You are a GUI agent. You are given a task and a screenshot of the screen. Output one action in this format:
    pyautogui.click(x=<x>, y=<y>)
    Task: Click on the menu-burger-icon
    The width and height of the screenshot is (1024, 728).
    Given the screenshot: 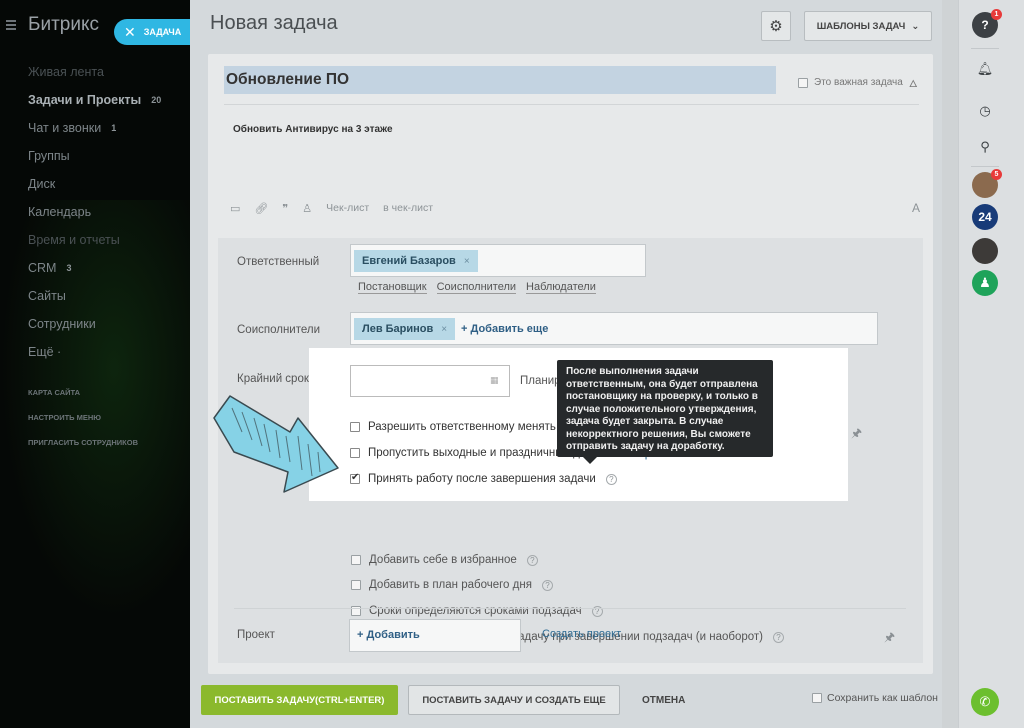 What is the action you would take?
    pyautogui.click(x=11, y=25)
    